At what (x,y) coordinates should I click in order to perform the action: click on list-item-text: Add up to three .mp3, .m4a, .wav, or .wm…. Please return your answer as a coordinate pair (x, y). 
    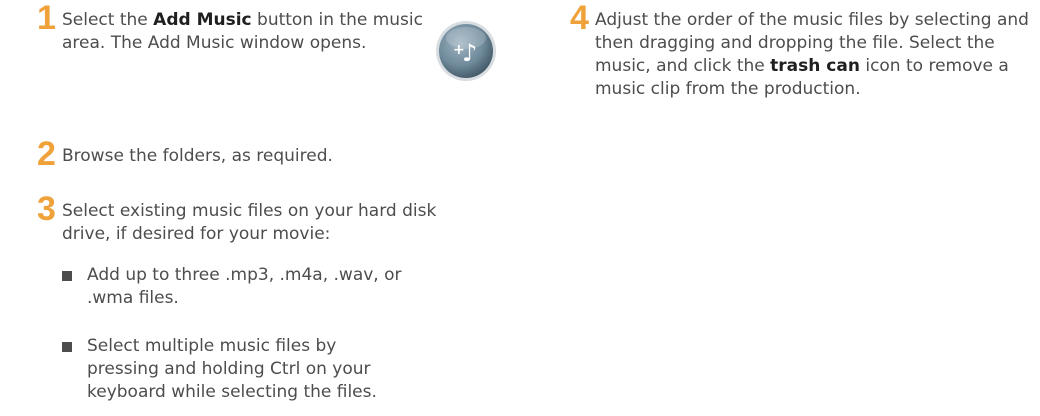
    Looking at the image, I should click on (244, 286).